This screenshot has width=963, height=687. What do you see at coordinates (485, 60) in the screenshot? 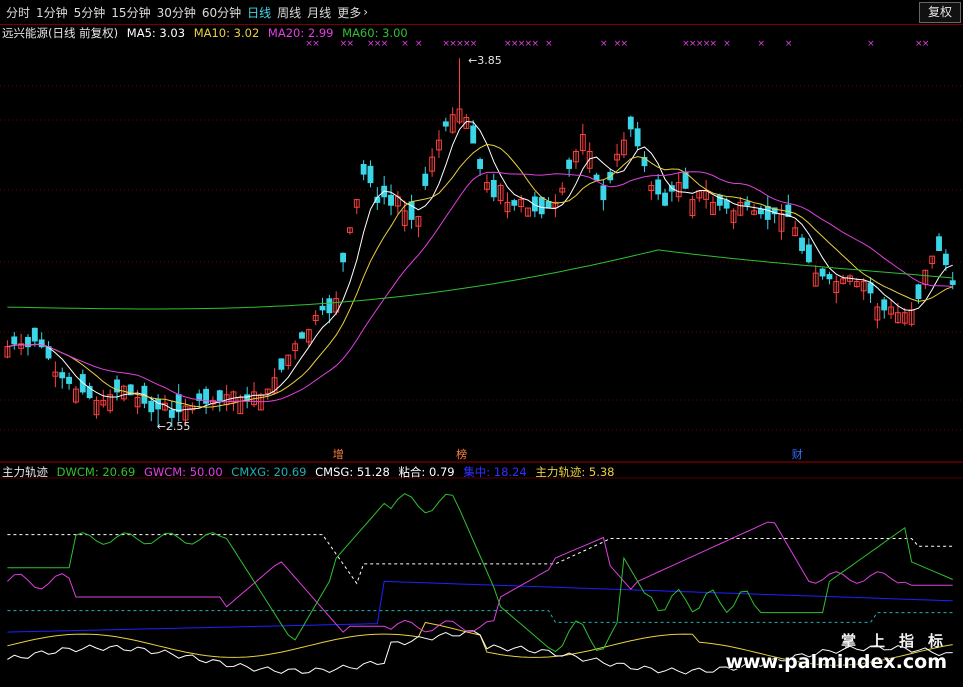
I see `high-marker: ←3.85` at bounding box center [485, 60].